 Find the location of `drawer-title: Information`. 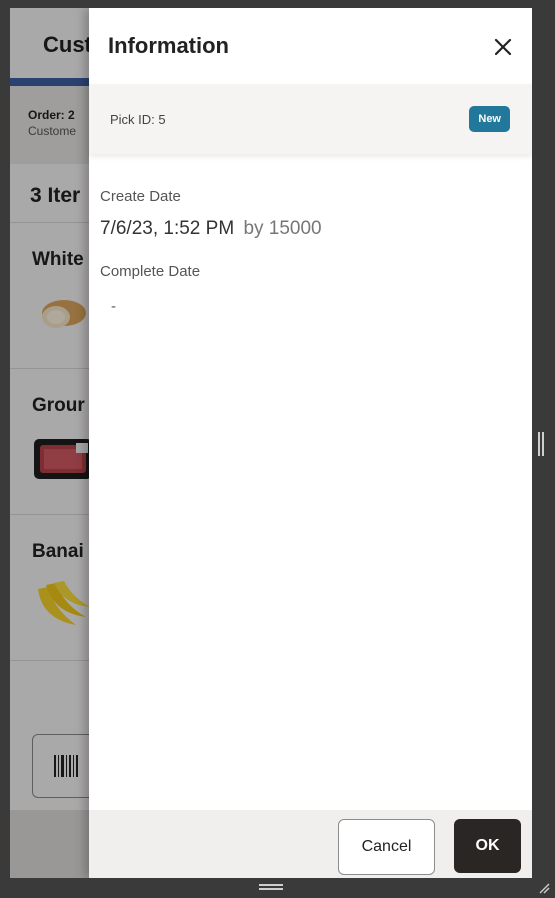

drawer-title: Information is located at coordinates (168, 45).